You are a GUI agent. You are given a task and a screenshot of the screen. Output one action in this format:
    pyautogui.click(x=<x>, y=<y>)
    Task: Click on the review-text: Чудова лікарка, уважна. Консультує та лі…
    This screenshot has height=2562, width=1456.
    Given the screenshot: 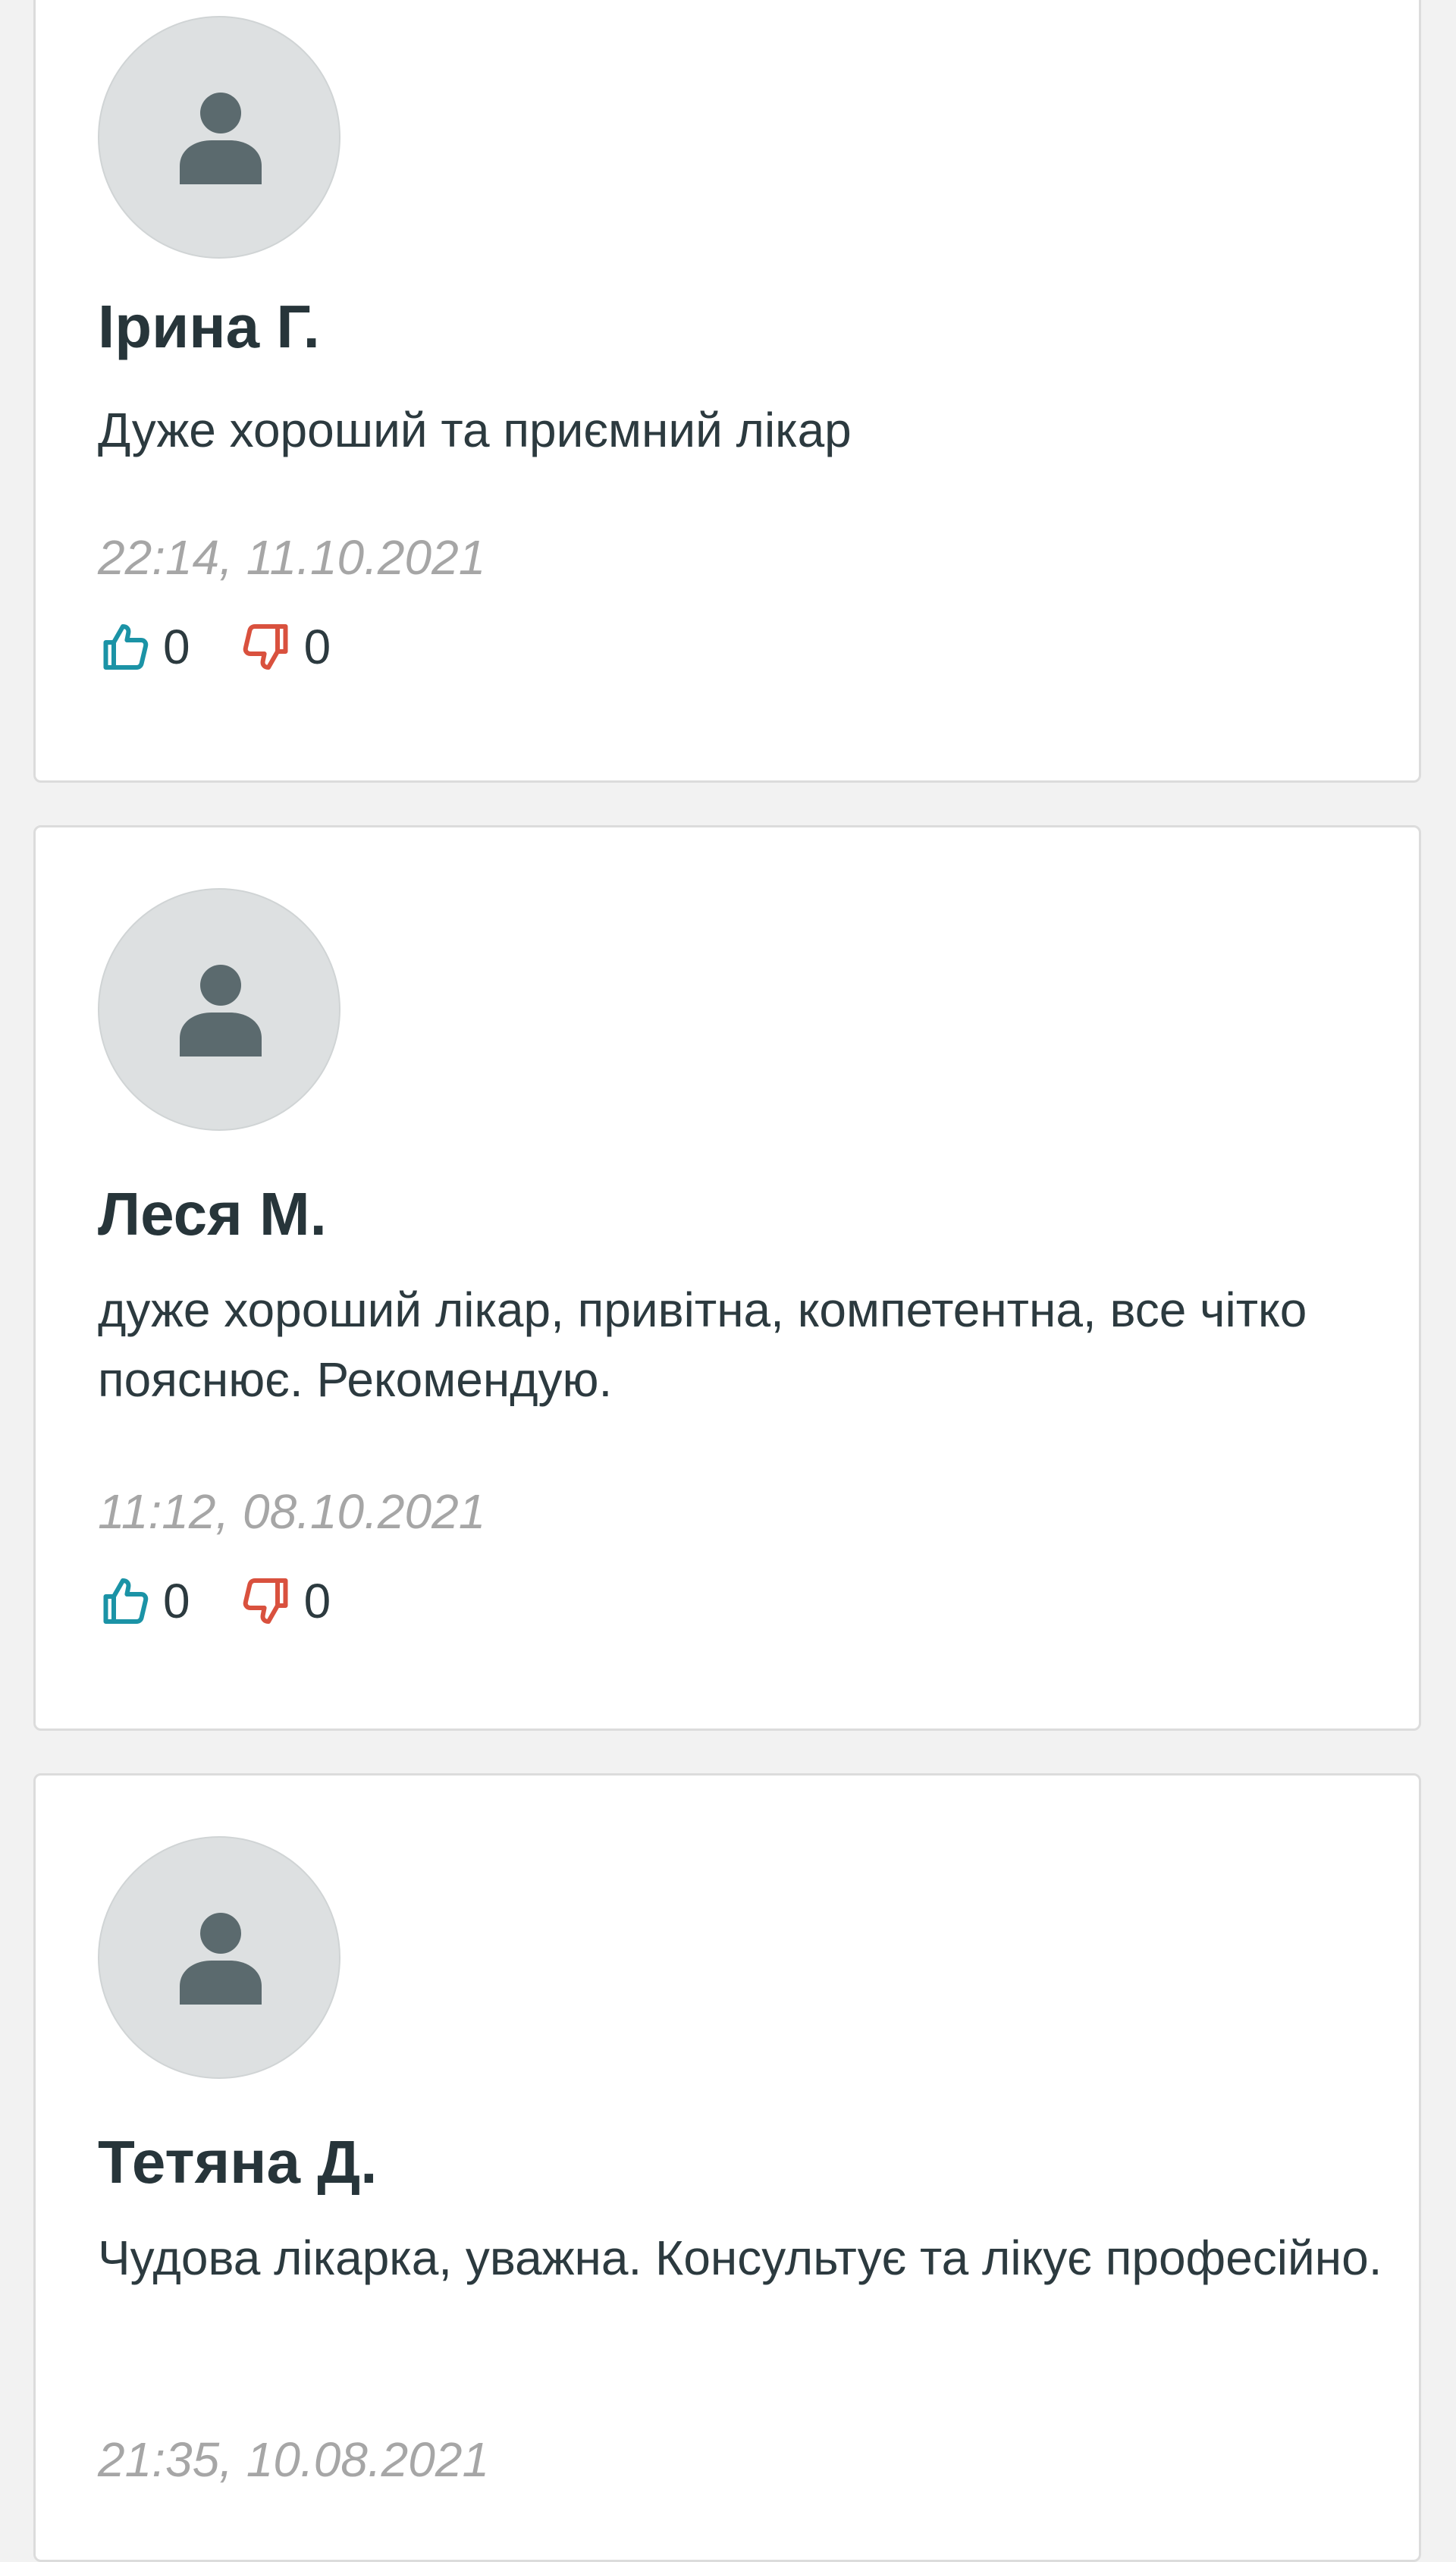 What is the action you would take?
    pyautogui.click(x=740, y=2258)
    